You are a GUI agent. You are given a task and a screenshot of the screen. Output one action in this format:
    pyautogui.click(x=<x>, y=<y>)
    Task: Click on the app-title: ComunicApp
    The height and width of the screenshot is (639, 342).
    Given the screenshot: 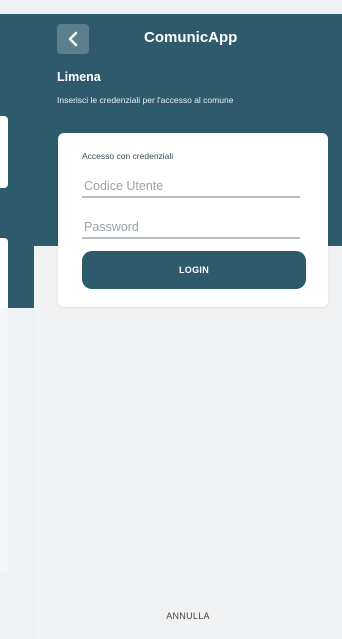 What is the action you would take?
    pyautogui.click(x=191, y=37)
    